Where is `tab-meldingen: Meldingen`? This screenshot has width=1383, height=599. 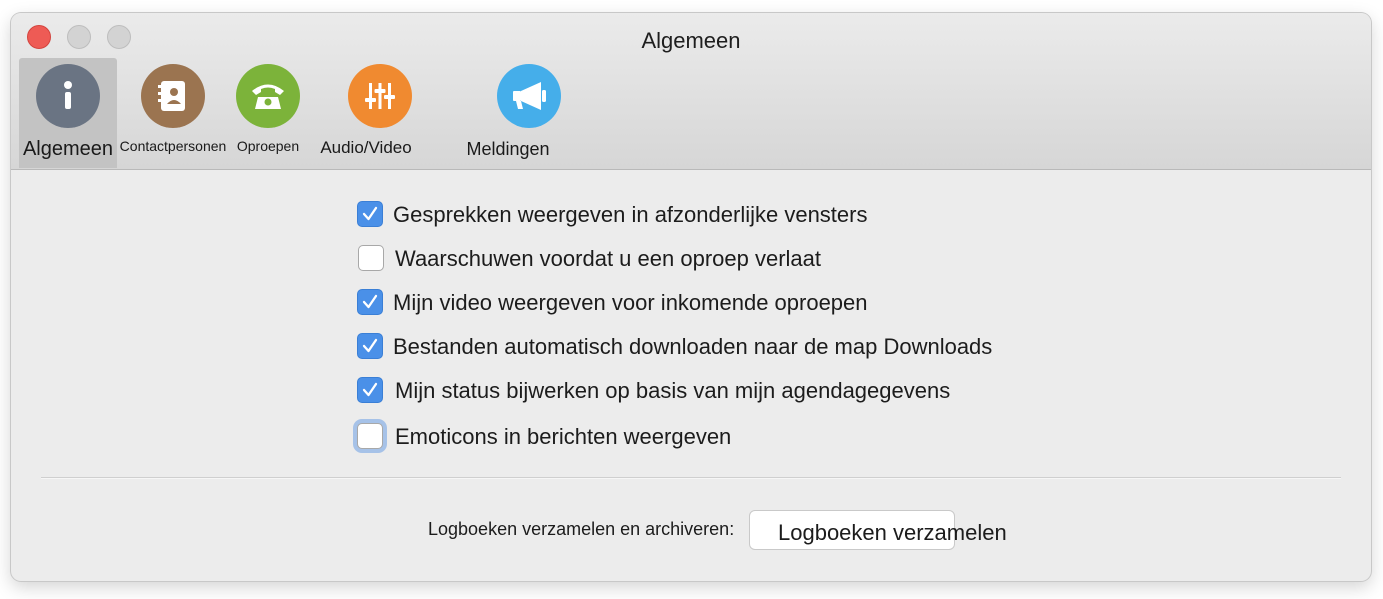
tab-meldingen: Meldingen is located at coordinates (512, 113).